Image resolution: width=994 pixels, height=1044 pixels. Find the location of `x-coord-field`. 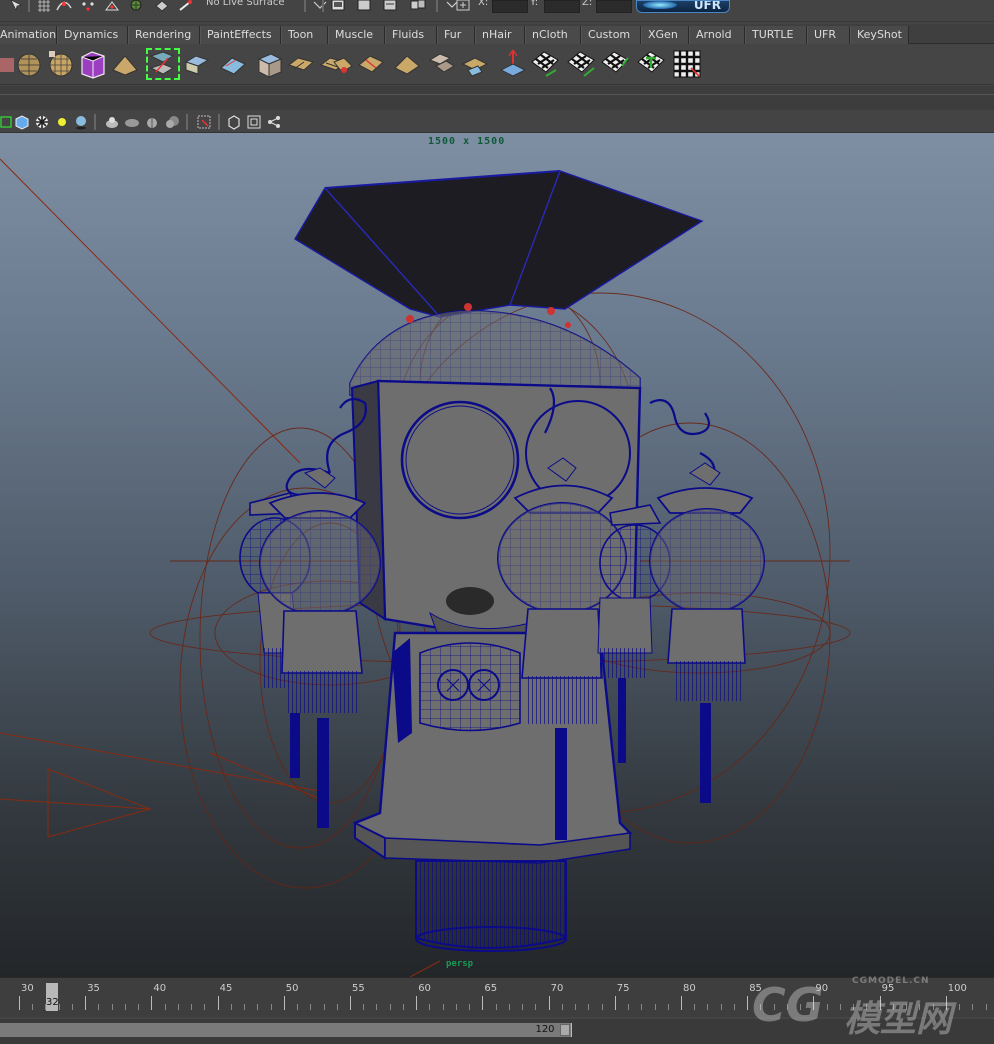

x-coord-field is located at coordinates (510, 6).